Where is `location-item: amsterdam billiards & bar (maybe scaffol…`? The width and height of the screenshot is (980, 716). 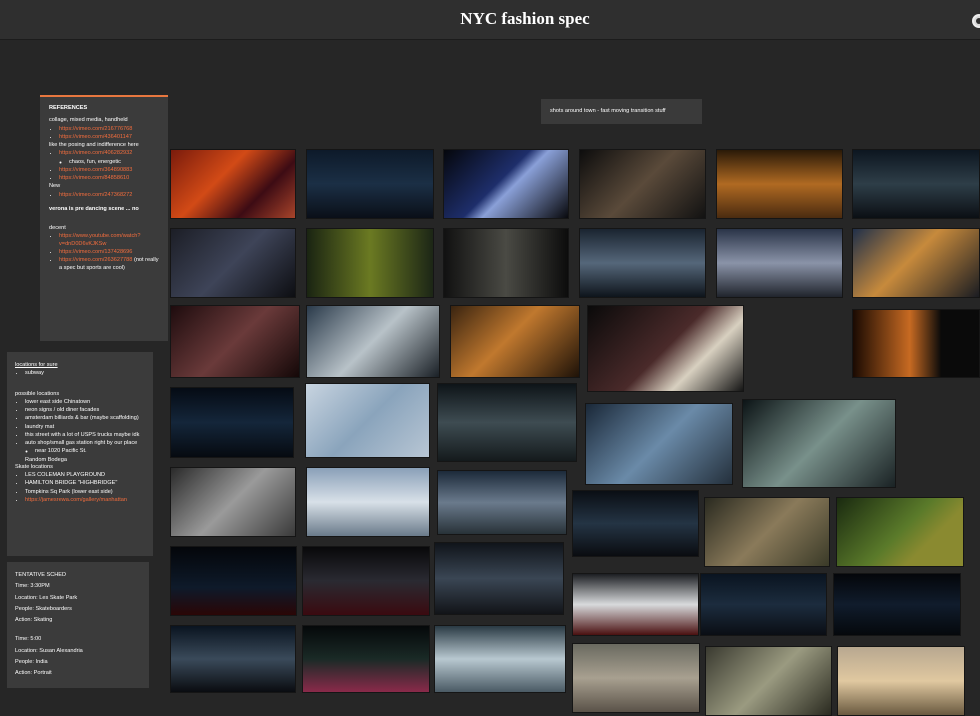
location-item: amsterdam billiards & bar (maybe scaffol… is located at coordinates (85, 418).